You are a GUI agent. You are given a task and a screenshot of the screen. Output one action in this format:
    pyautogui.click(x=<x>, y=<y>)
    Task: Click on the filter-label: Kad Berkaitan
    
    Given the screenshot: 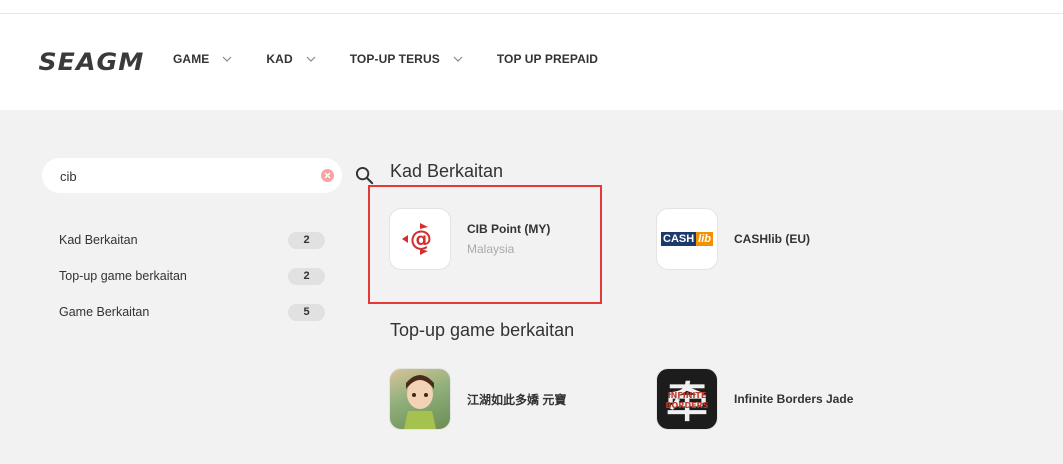 What is the action you would take?
    pyautogui.click(x=98, y=240)
    